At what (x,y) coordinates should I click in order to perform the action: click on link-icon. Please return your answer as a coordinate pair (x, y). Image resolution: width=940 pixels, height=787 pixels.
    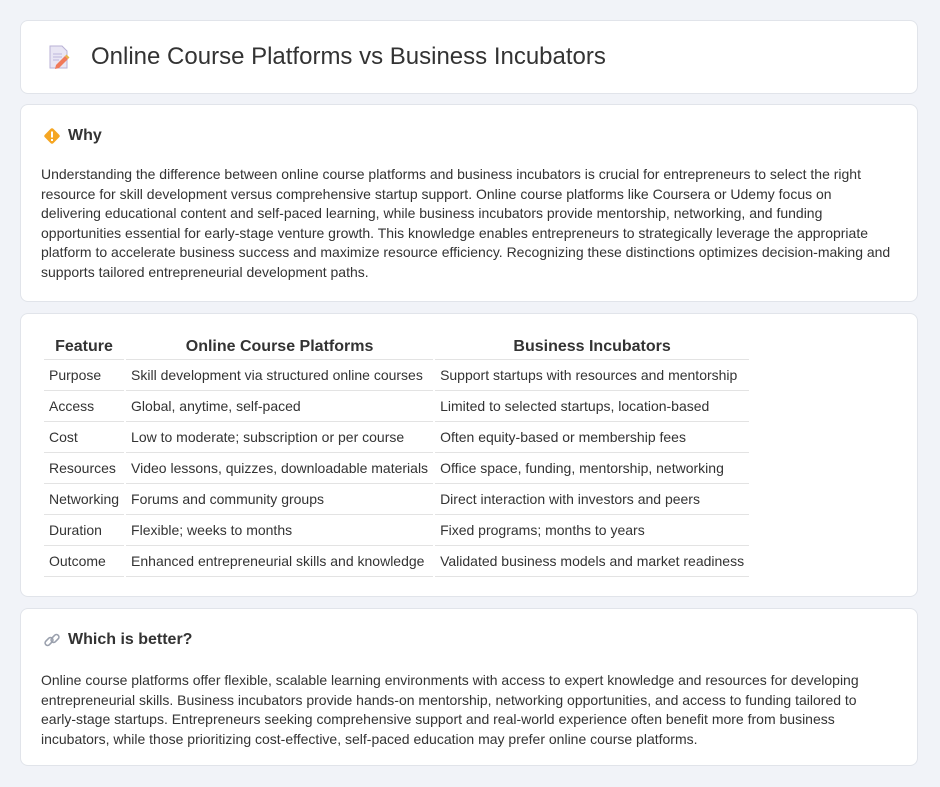
    Looking at the image, I should click on (52, 640).